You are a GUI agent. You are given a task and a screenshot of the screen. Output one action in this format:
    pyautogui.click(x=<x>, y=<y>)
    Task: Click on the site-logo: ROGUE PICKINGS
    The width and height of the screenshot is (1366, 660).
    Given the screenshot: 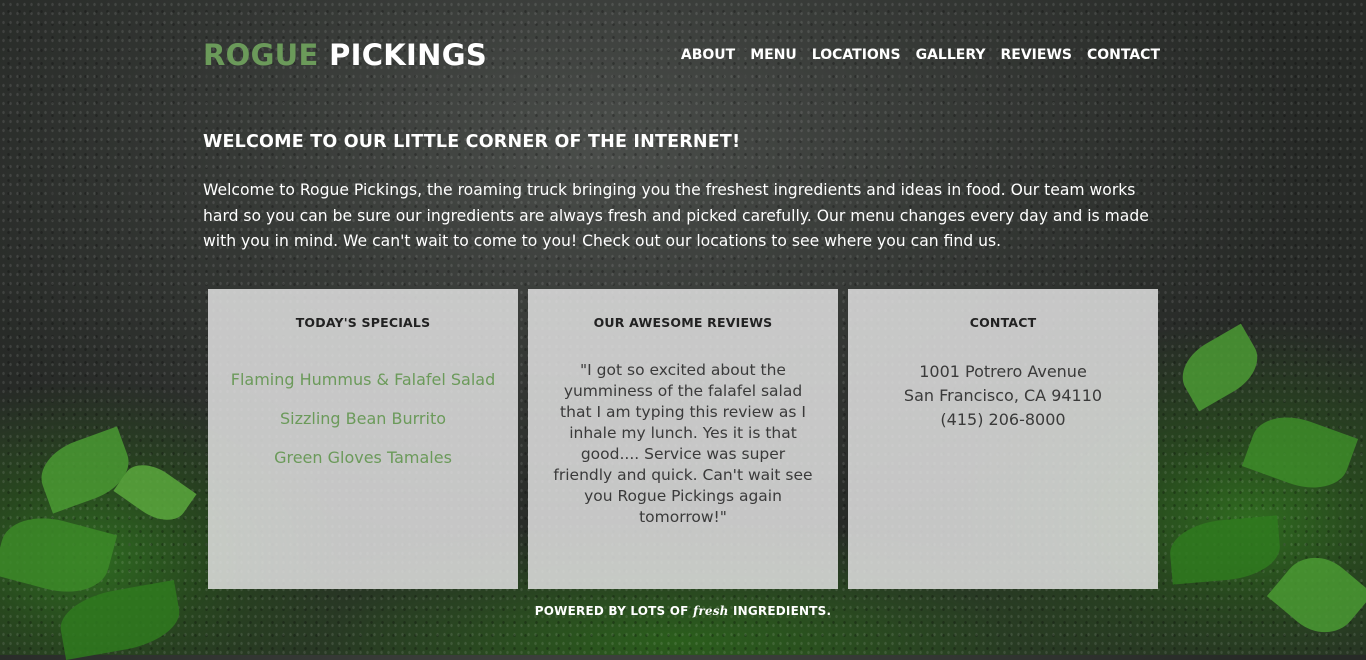 What is the action you would take?
    pyautogui.click(x=345, y=55)
    